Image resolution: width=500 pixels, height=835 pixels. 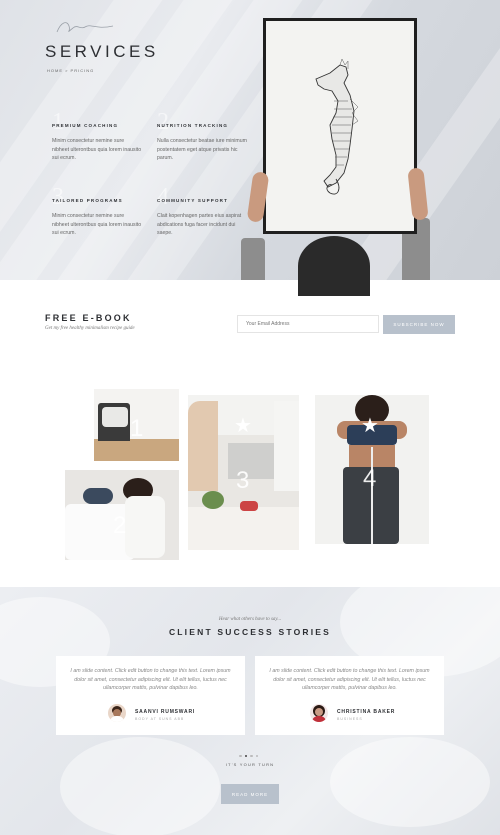 I want to click on gallery-photo-bedroom: 2, so click(x=122, y=515).